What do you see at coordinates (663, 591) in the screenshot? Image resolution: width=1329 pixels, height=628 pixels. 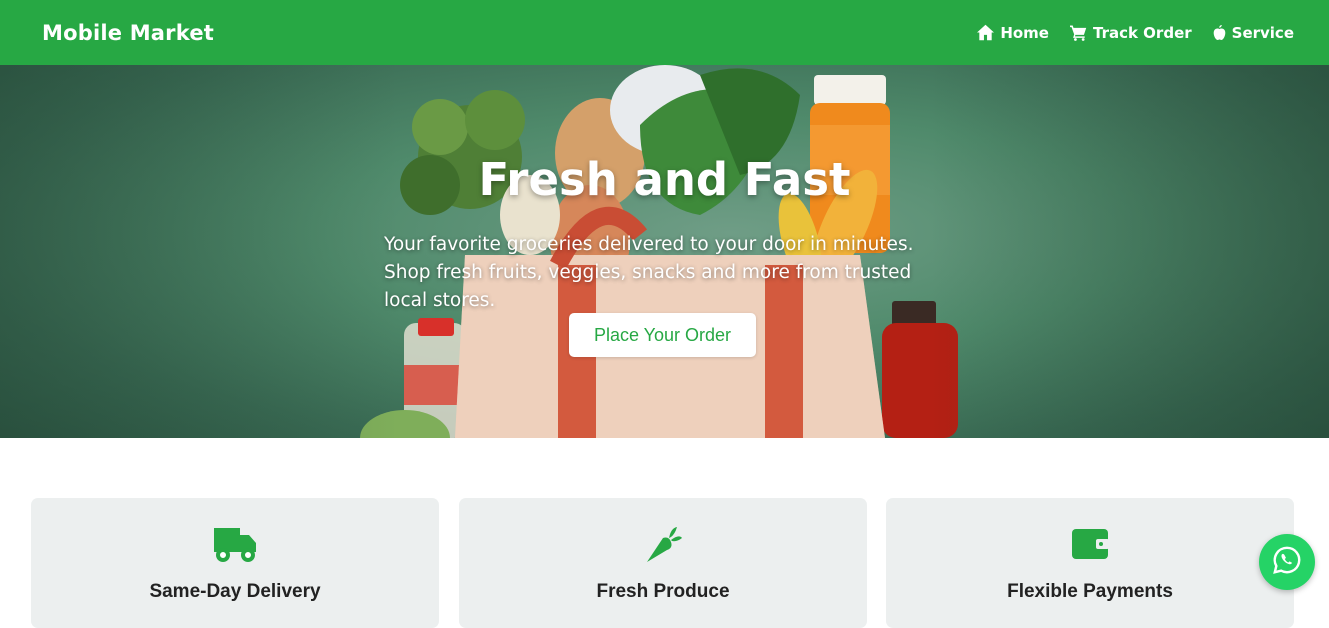 I see `feature-title: Fresh Produce` at bounding box center [663, 591].